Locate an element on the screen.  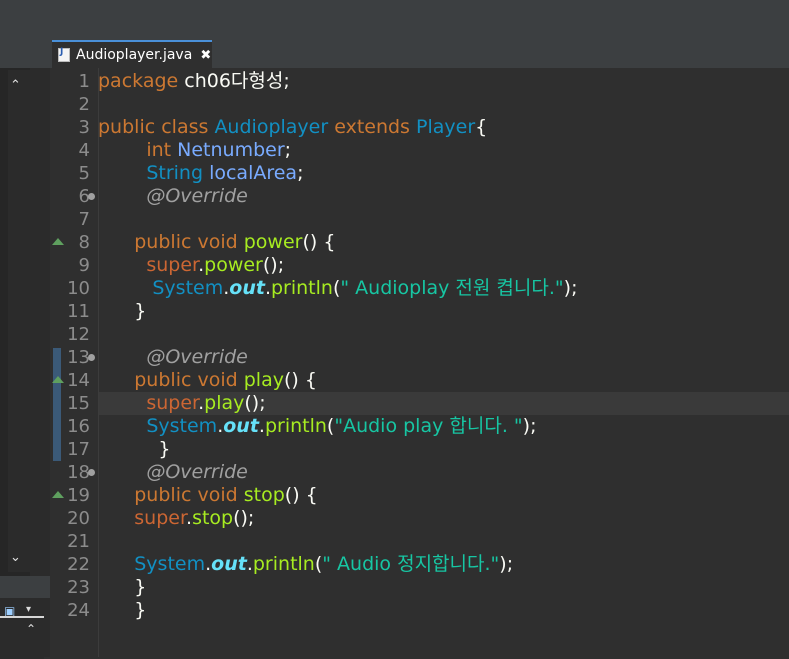
code-line: super.play(); is located at coordinates (181, 403).